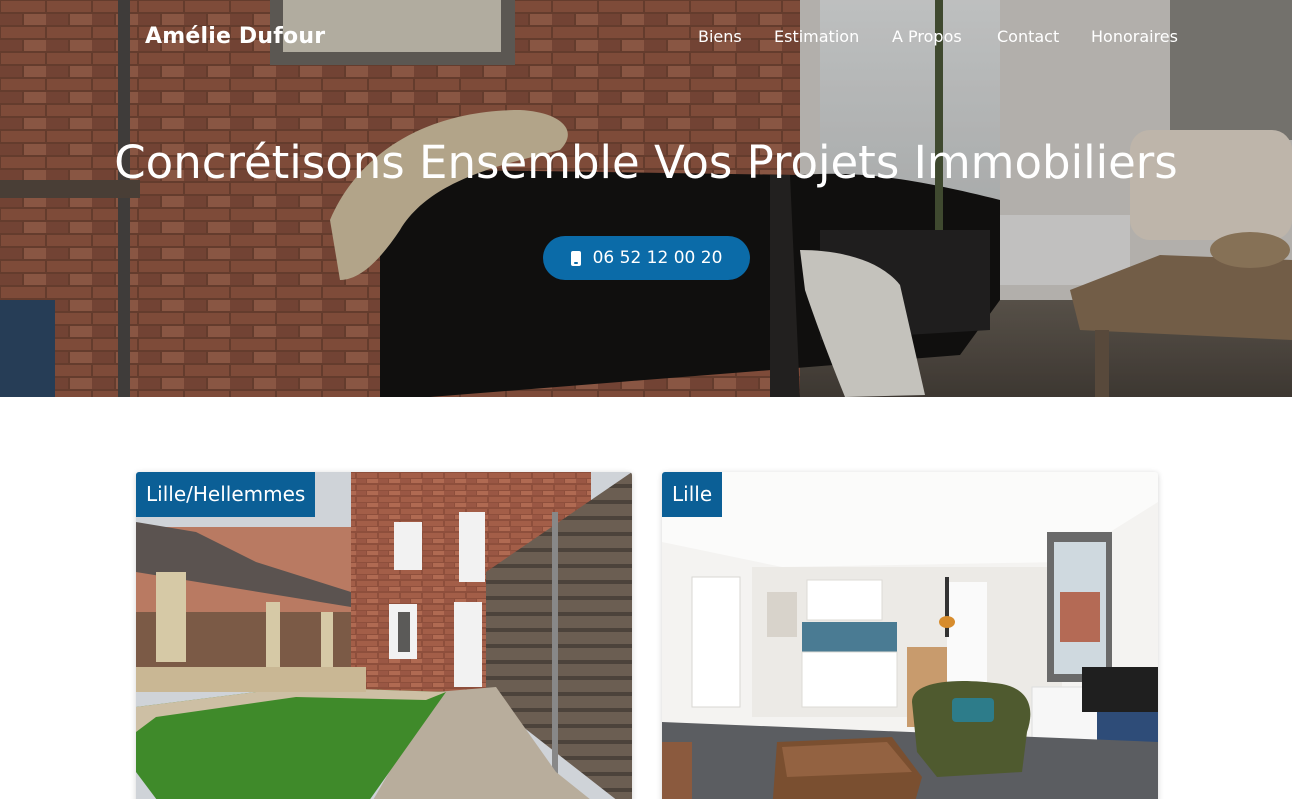 The height and width of the screenshot is (799, 1292). Describe the element at coordinates (1134, 36) in the screenshot. I see `nav-link-honoraires: Honoraires` at that location.